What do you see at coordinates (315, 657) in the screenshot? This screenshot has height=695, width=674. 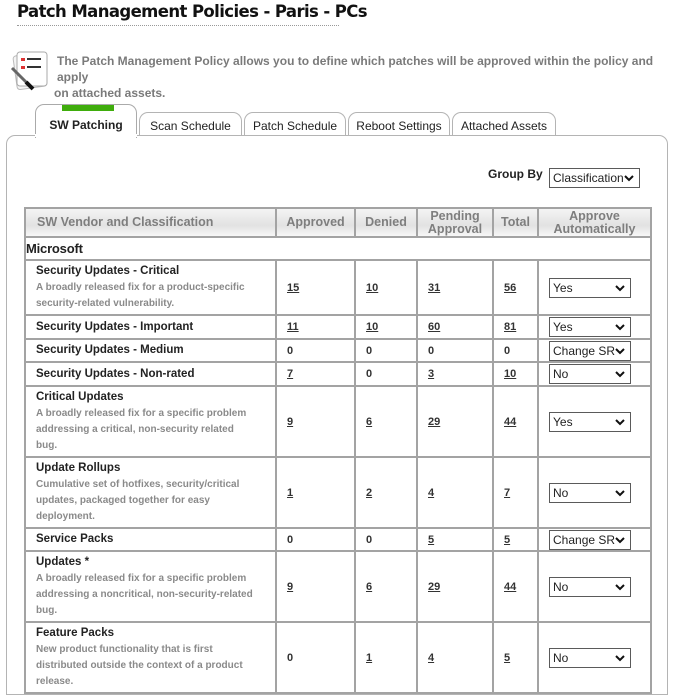 I see `approved-cell: 0` at bounding box center [315, 657].